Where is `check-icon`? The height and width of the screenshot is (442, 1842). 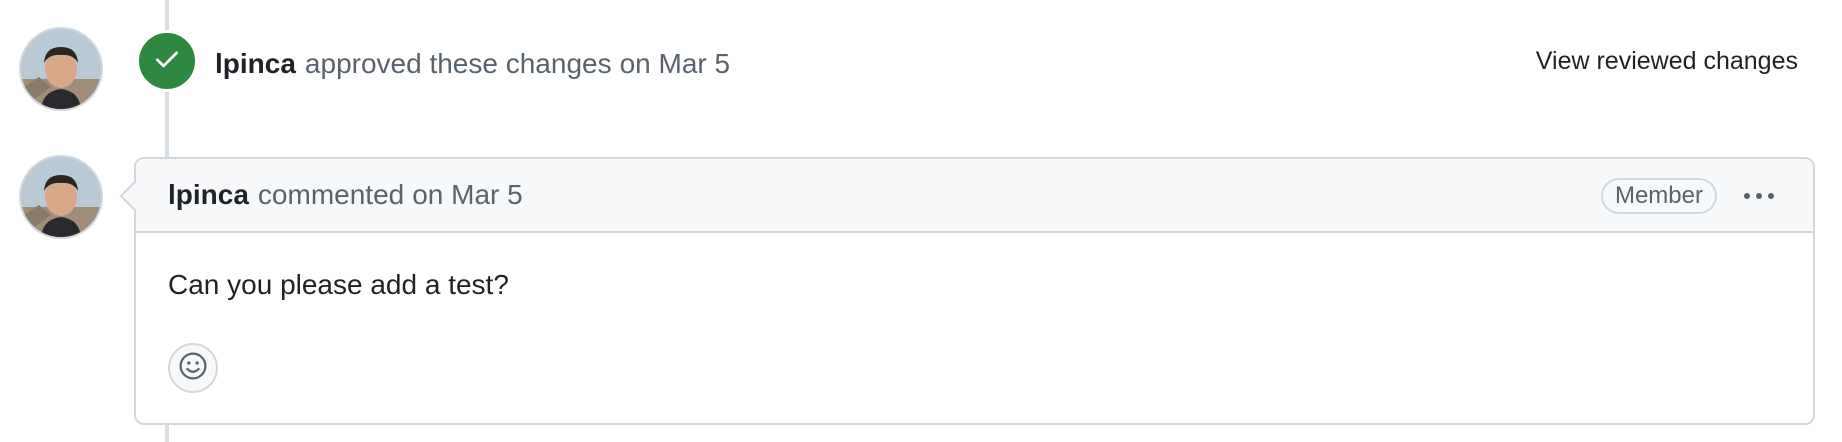 check-icon is located at coordinates (167, 61).